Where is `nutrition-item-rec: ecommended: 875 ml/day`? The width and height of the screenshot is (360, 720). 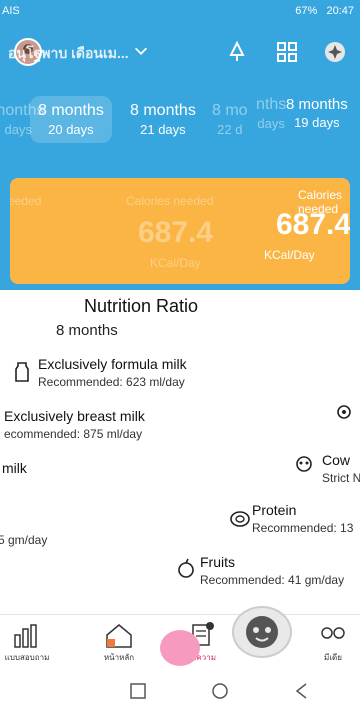
nutrition-item-rec: ecommended: 875 ml/day is located at coordinates (73, 434).